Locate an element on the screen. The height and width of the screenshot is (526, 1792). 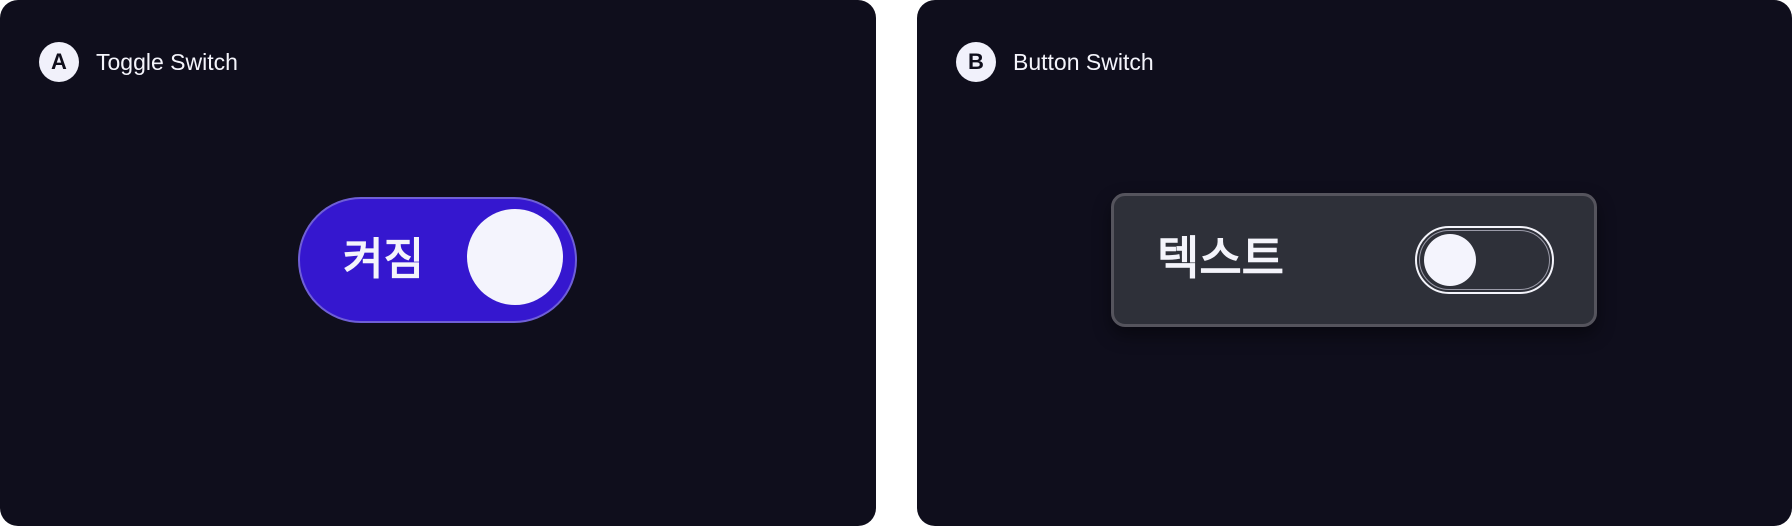
toggle-switch: 켜짐 is located at coordinates (437, 260).